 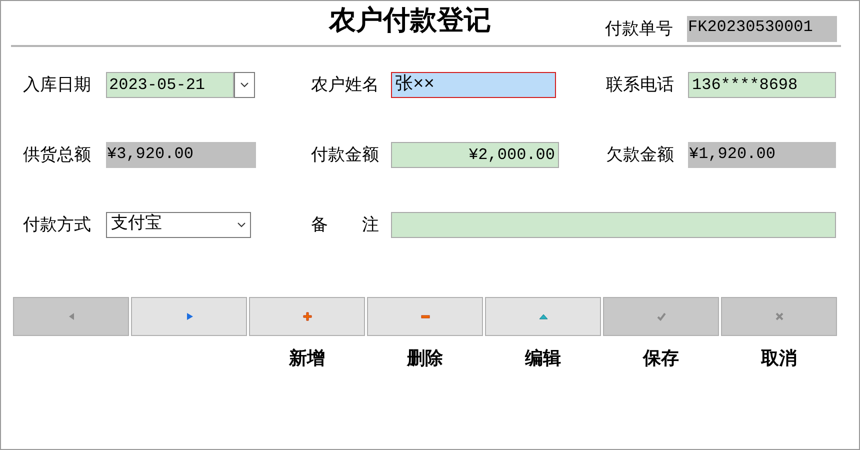 What do you see at coordinates (762, 155) in the screenshot?
I see `readonly-field: ¥1,920.00` at bounding box center [762, 155].